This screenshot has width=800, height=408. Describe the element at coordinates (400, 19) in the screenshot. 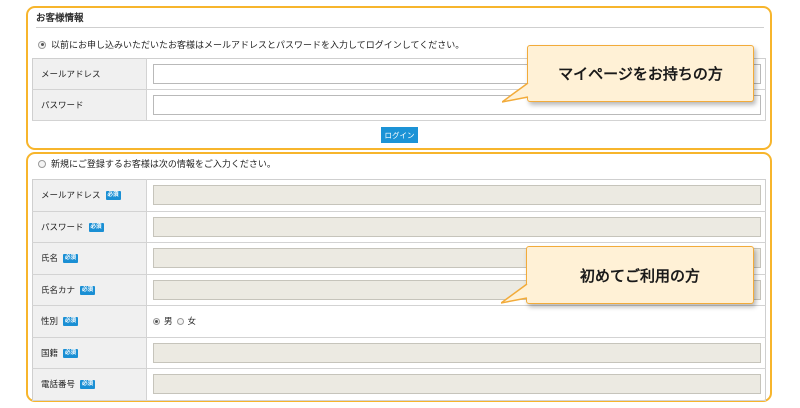

I see `section-heading: お客様情報` at that location.